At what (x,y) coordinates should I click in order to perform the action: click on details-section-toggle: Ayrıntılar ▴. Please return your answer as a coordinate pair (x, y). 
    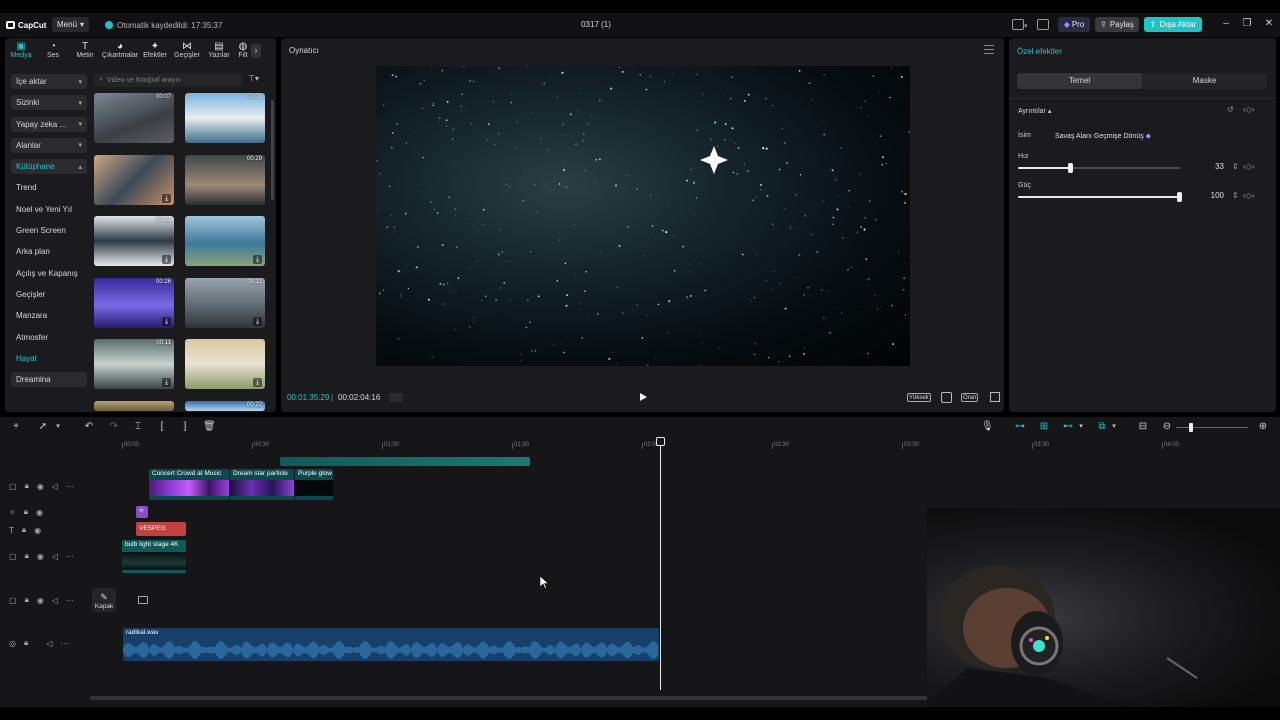
    Looking at the image, I should click on (1034, 111).